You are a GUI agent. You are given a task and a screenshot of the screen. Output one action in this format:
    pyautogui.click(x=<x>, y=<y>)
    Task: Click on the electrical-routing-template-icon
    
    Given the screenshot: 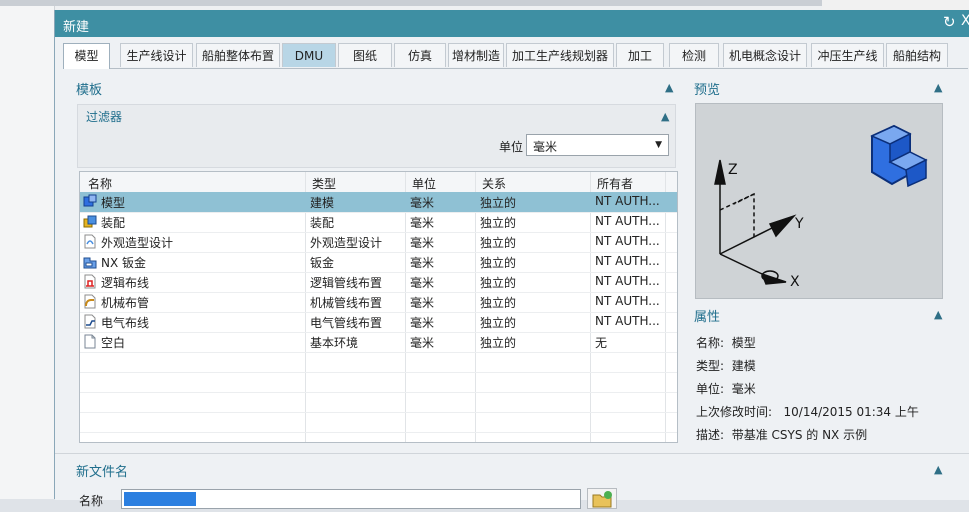 What is the action you would take?
    pyautogui.click(x=90, y=321)
    